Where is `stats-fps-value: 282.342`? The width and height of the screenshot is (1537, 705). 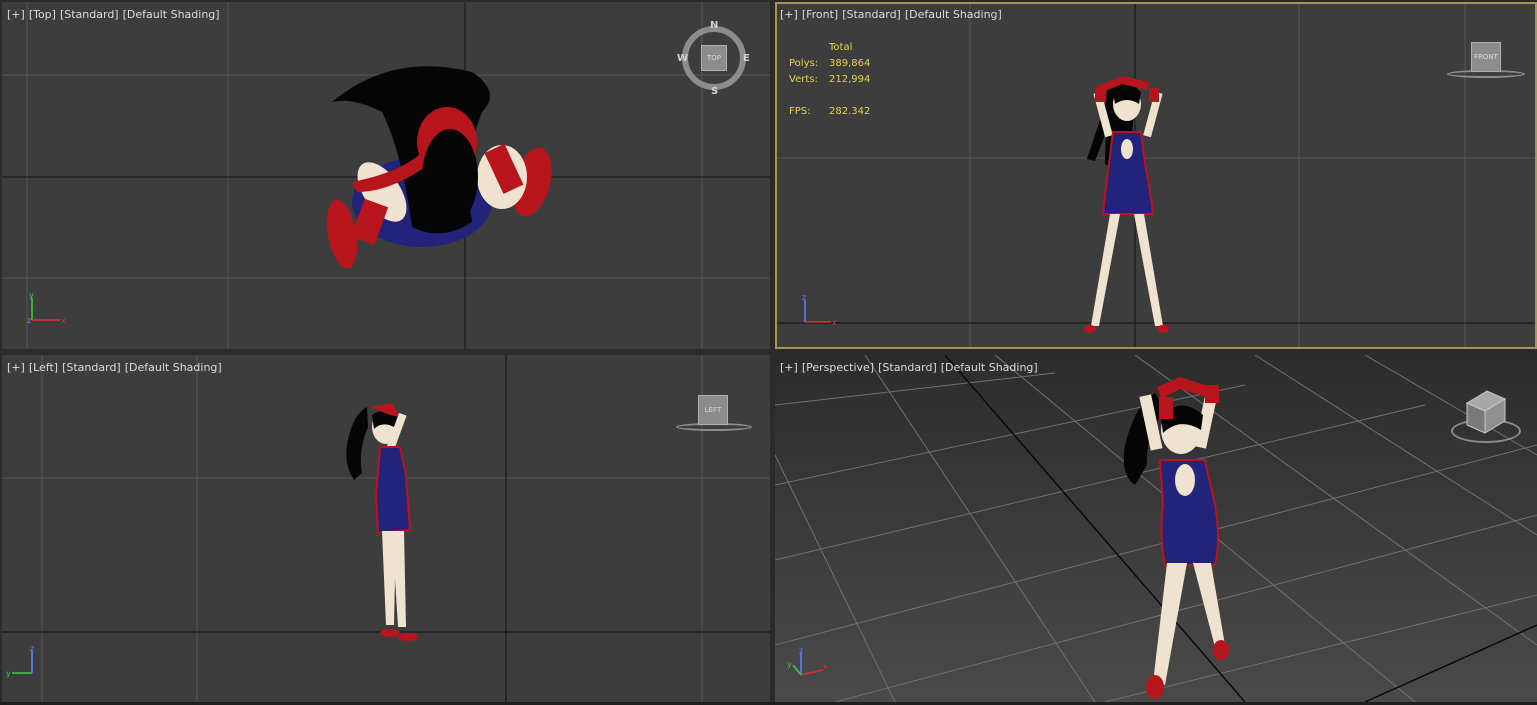
stats-fps-value: 282.342 is located at coordinates (850, 111).